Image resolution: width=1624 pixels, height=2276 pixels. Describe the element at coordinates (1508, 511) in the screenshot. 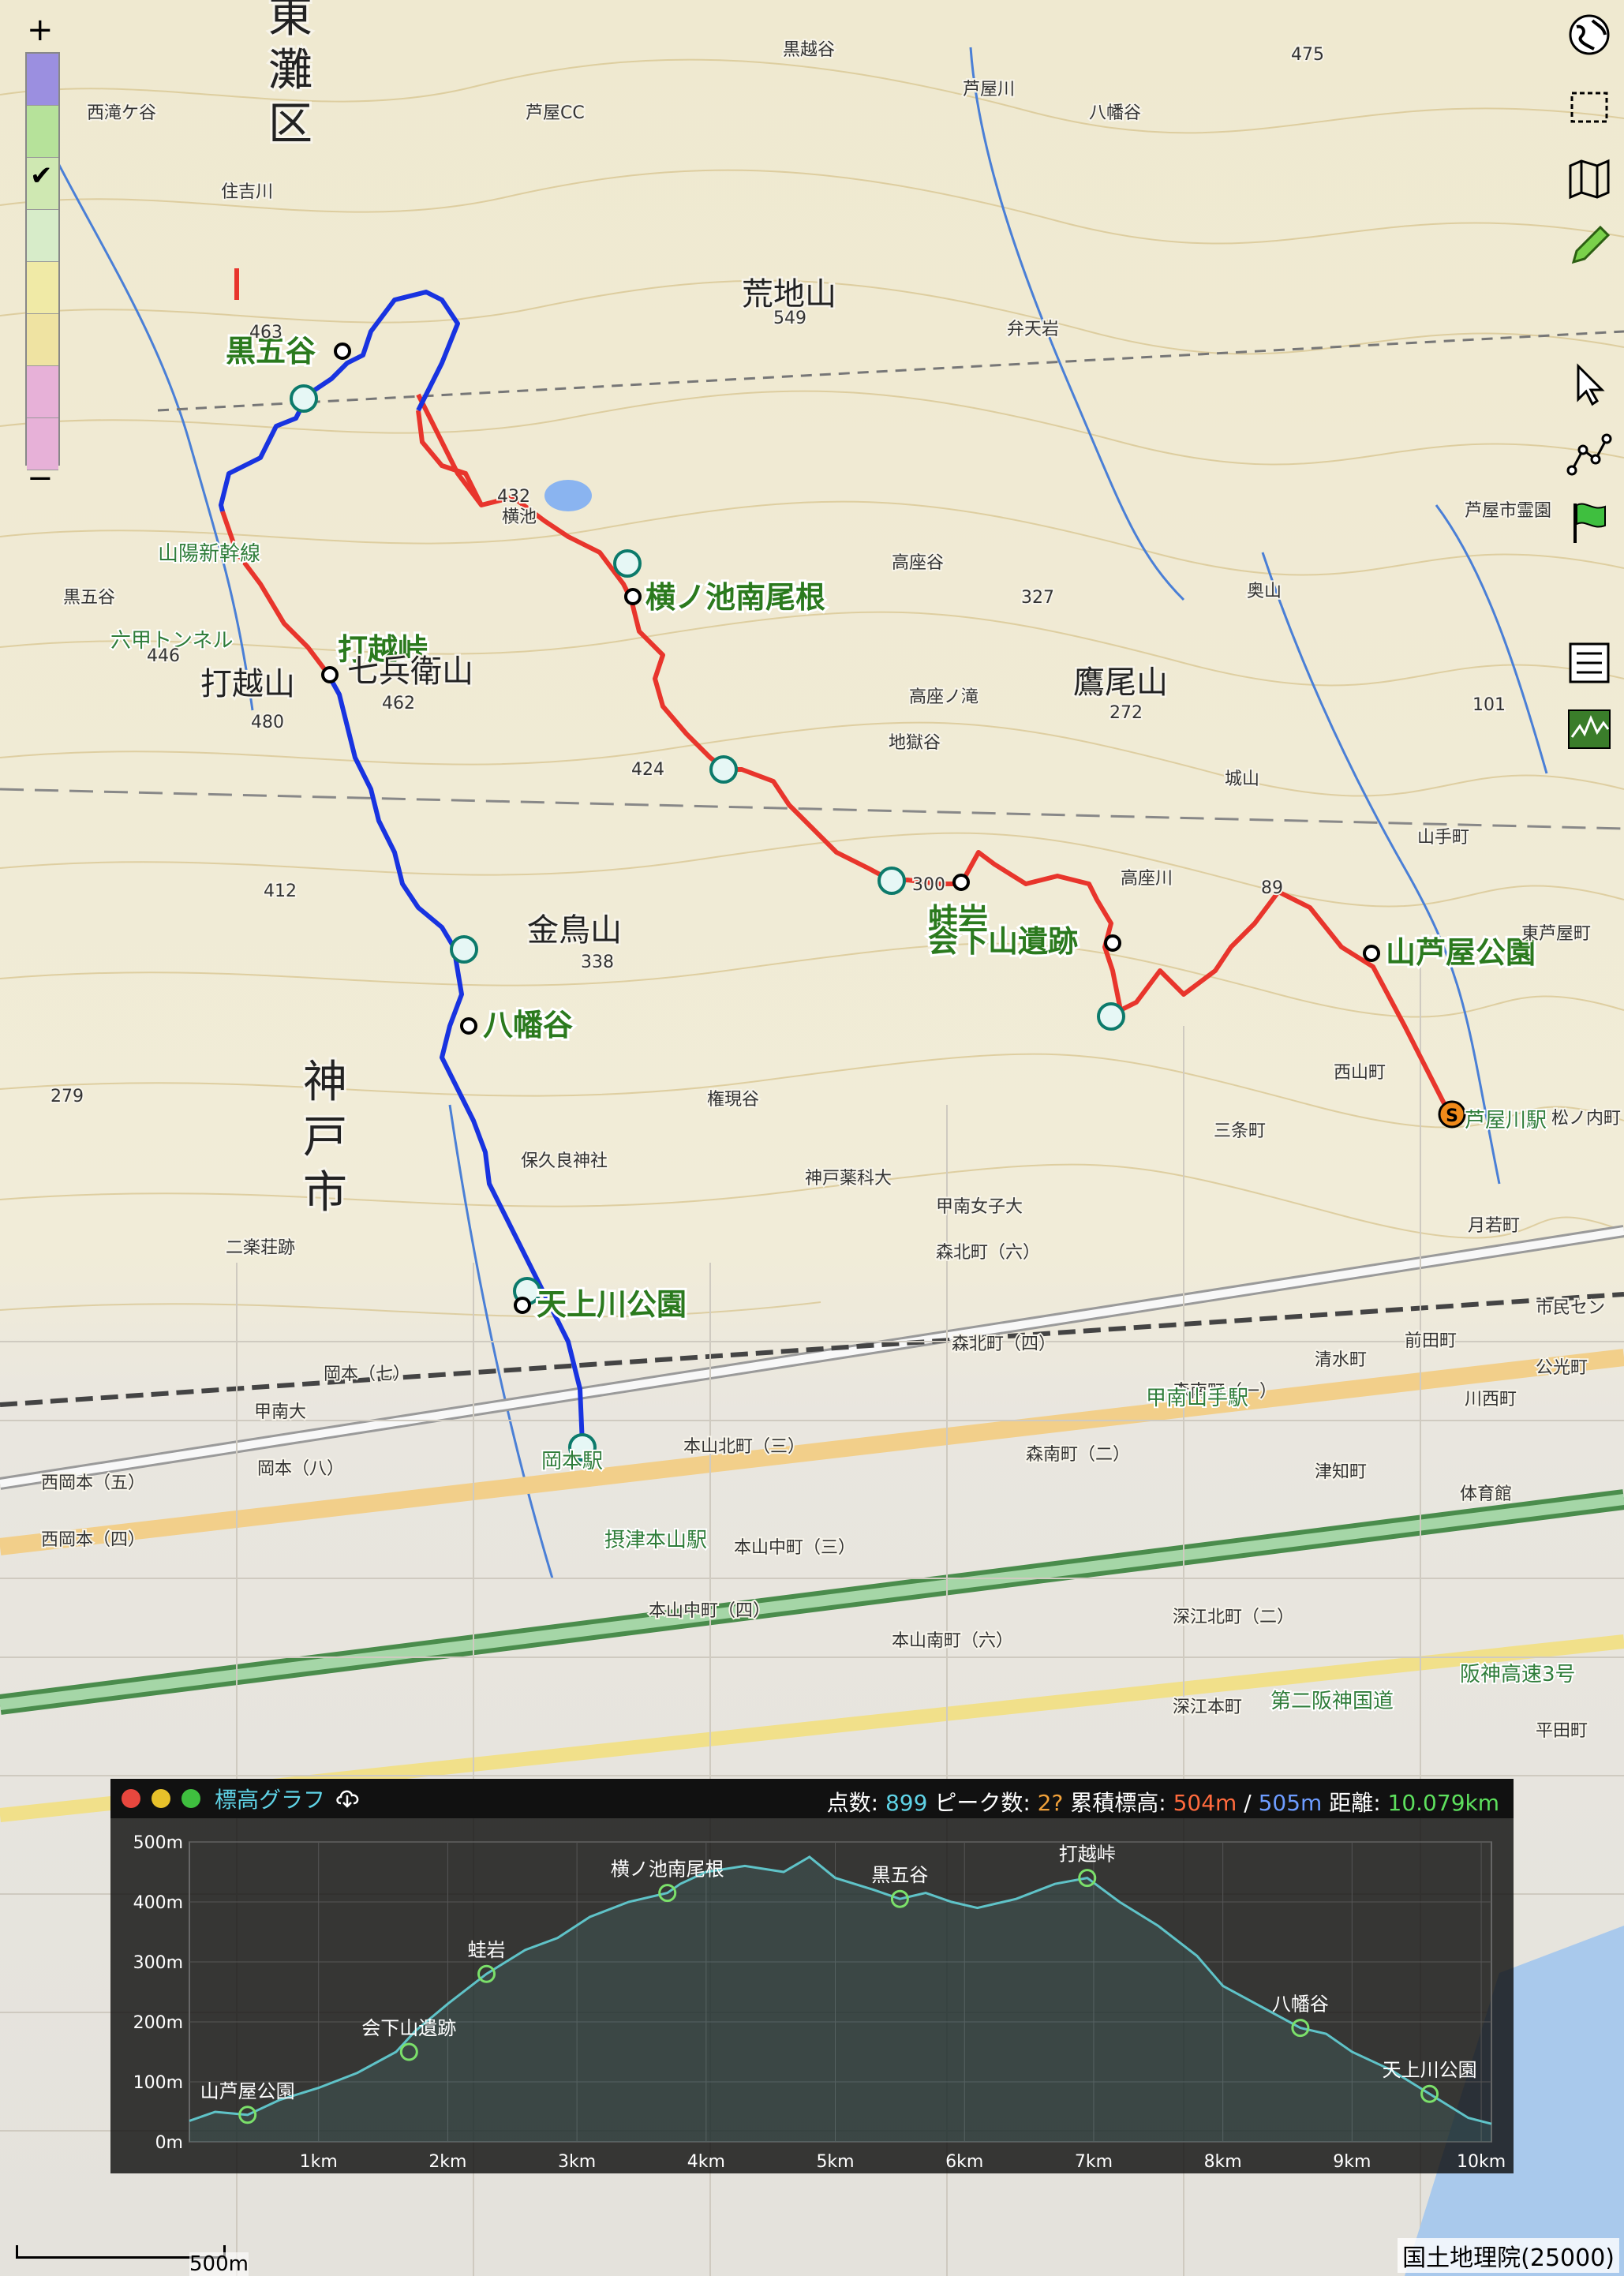

I see `town-label: 芦屋市霊園` at that location.